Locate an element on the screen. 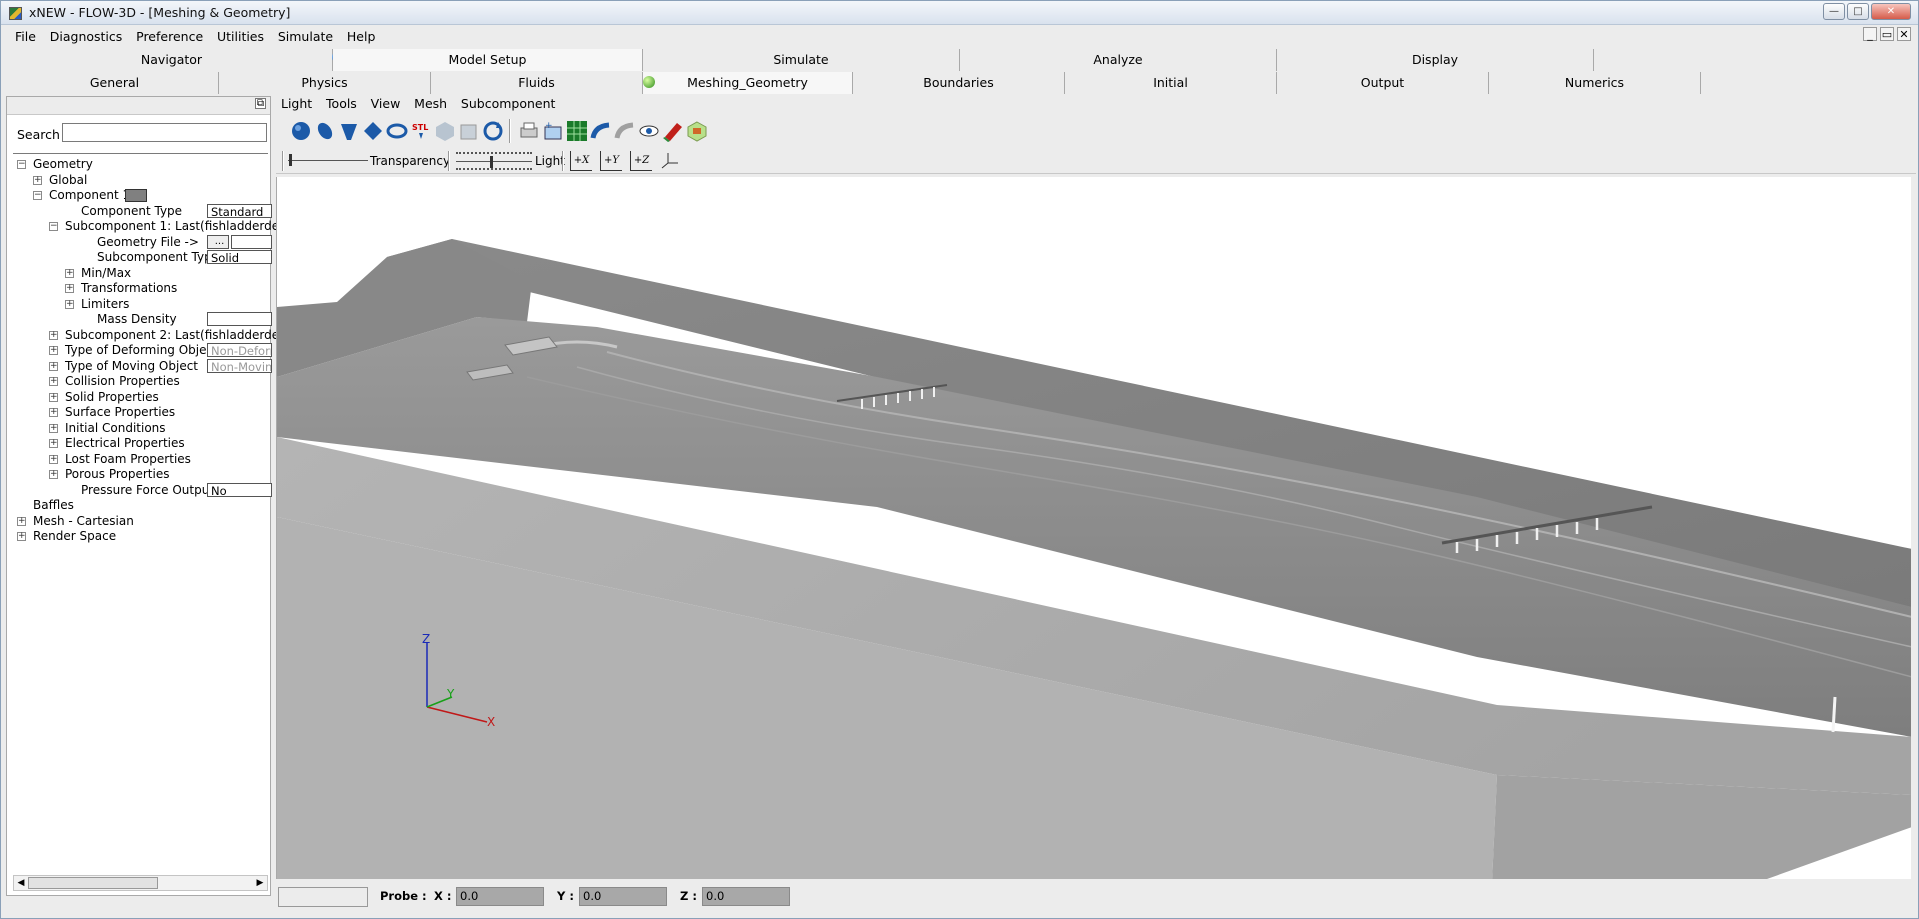 The height and width of the screenshot is (919, 1919). tree-item: Pressure Force Output No is located at coordinates (139, 490).